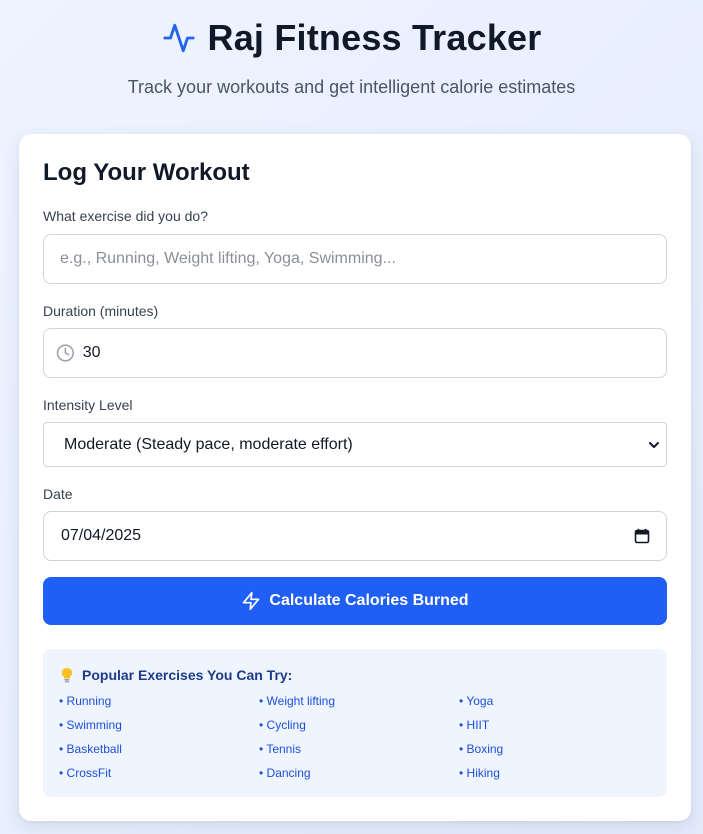 Image resolution: width=703 pixels, height=834 pixels. I want to click on calculate-button-label: Calculate Calories Burned, so click(369, 600).